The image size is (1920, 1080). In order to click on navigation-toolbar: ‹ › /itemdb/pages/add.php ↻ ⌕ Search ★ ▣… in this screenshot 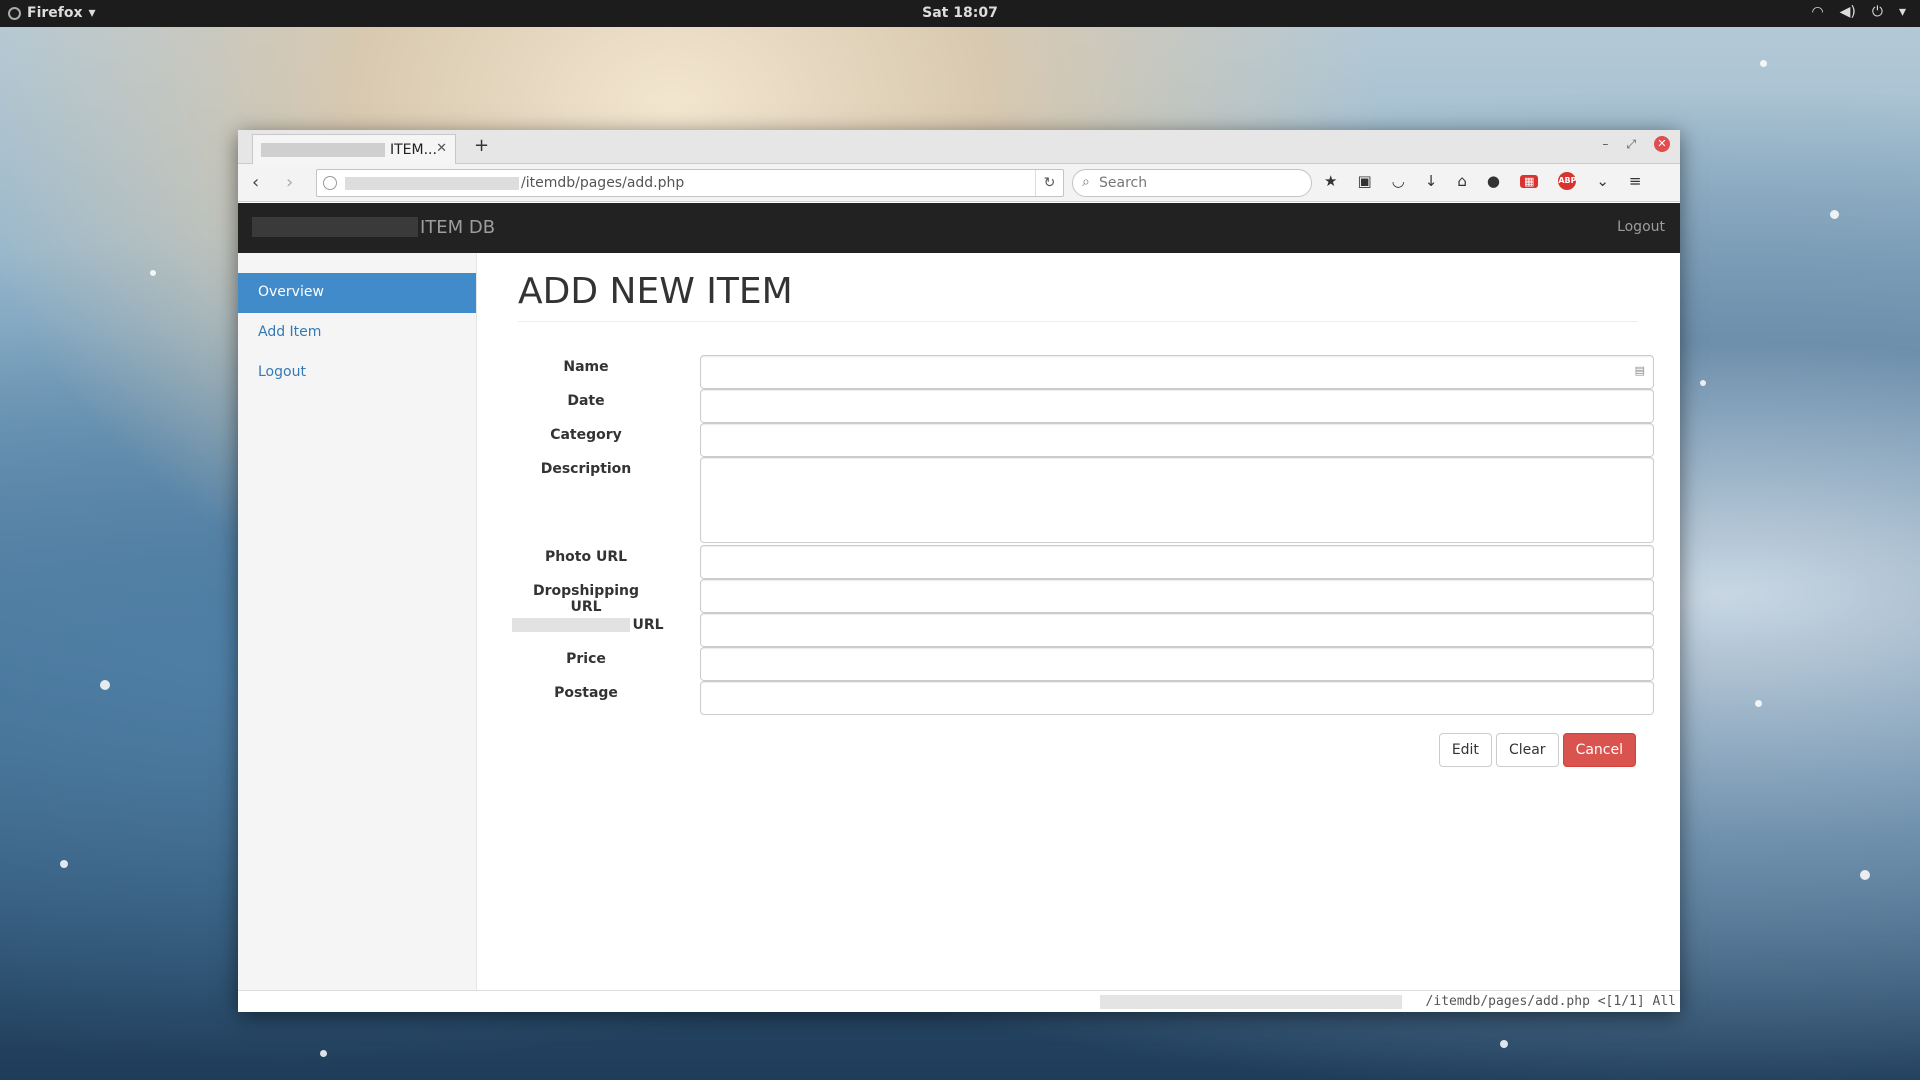, I will do `click(959, 183)`.